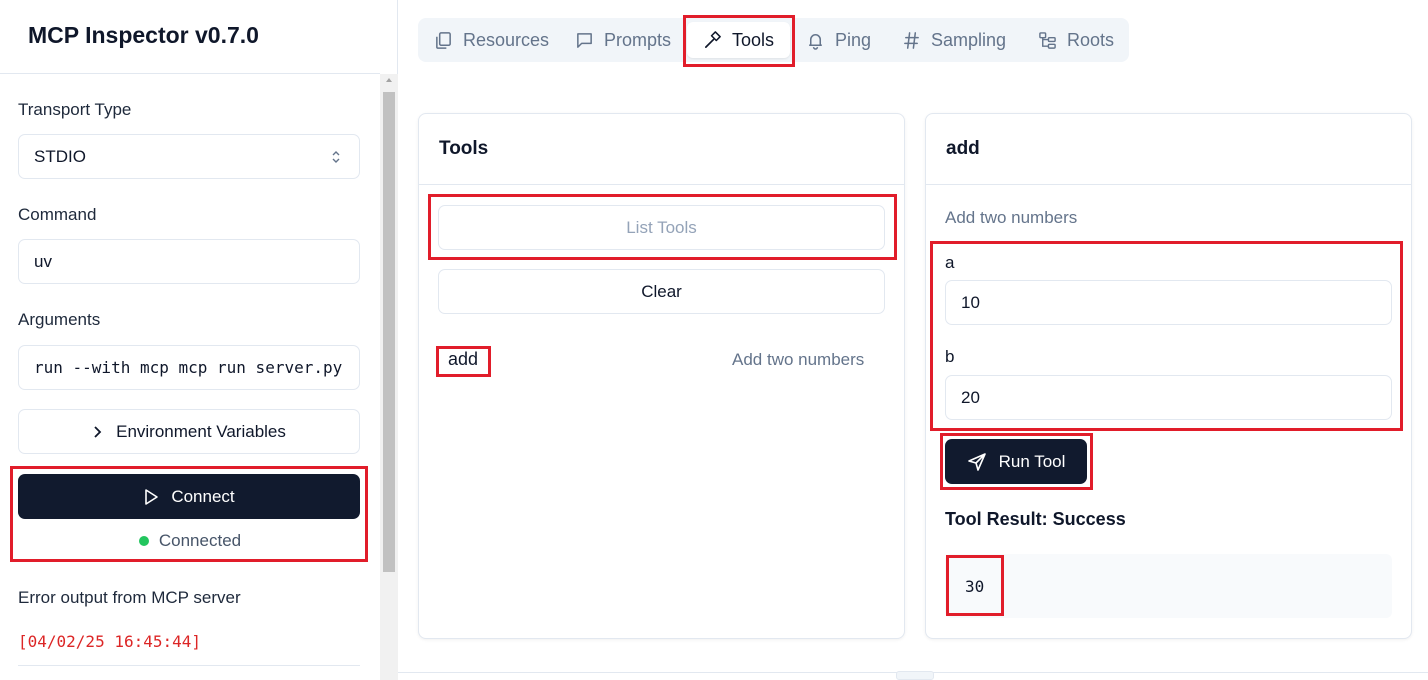 The height and width of the screenshot is (680, 1428). I want to click on scroll-up-arrow-icon, so click(389, 80).